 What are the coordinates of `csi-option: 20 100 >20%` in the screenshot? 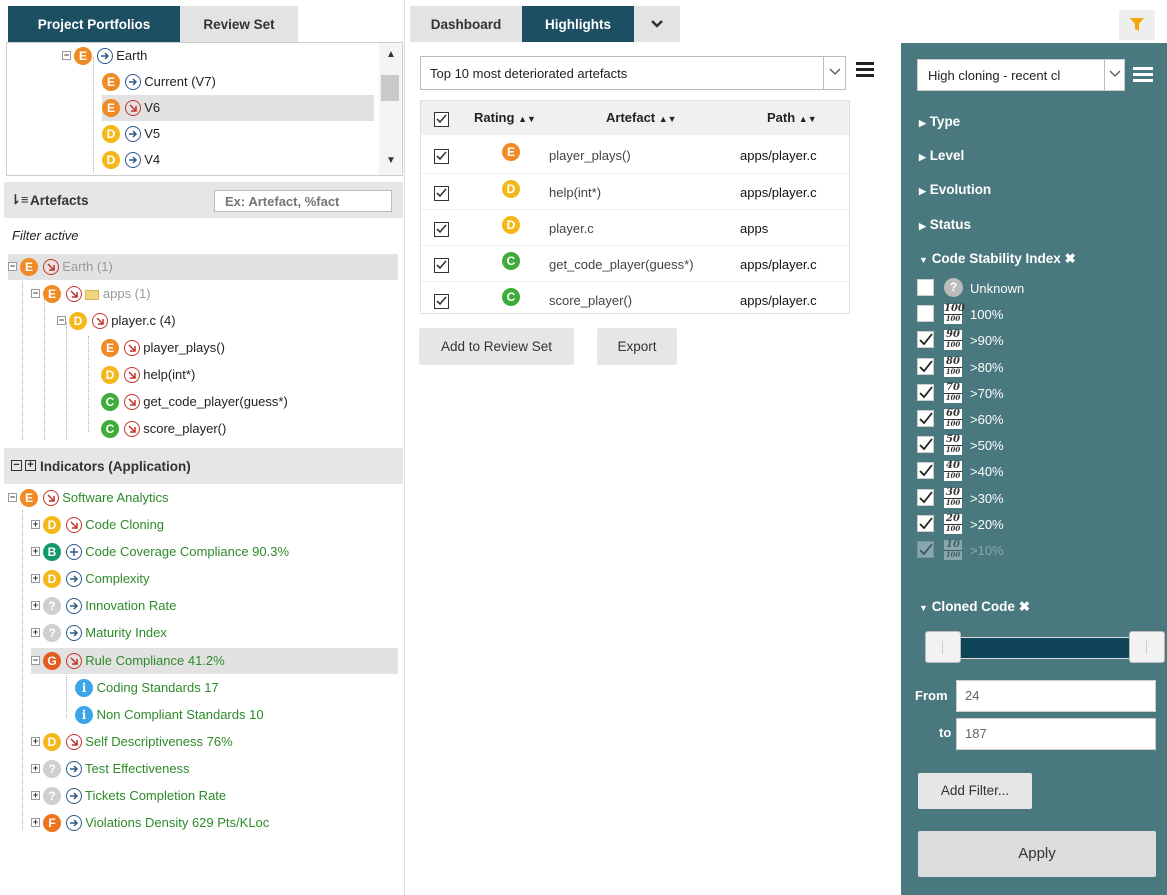 It's located at (1034, 525).